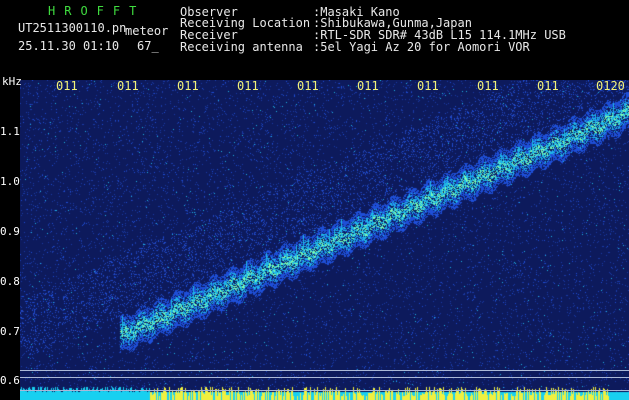 Image resolution: width=629 pixels, height=400 pixels. What do you see at coordinates (10, 131) in the screenshot?
I see `frequency-label: 1.1` at bounding box center [10, 131].